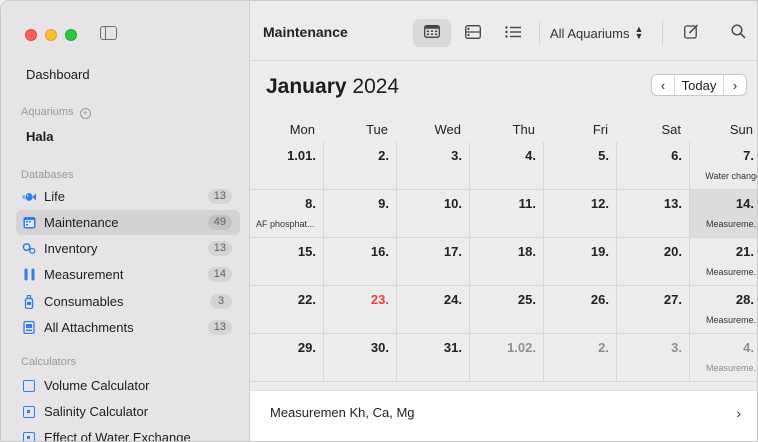 The image size is (758, 442). What do you see at coordinates (51, 35) in the screenshot?
I see `minimize-window-button` at bounding box center [51, 35].